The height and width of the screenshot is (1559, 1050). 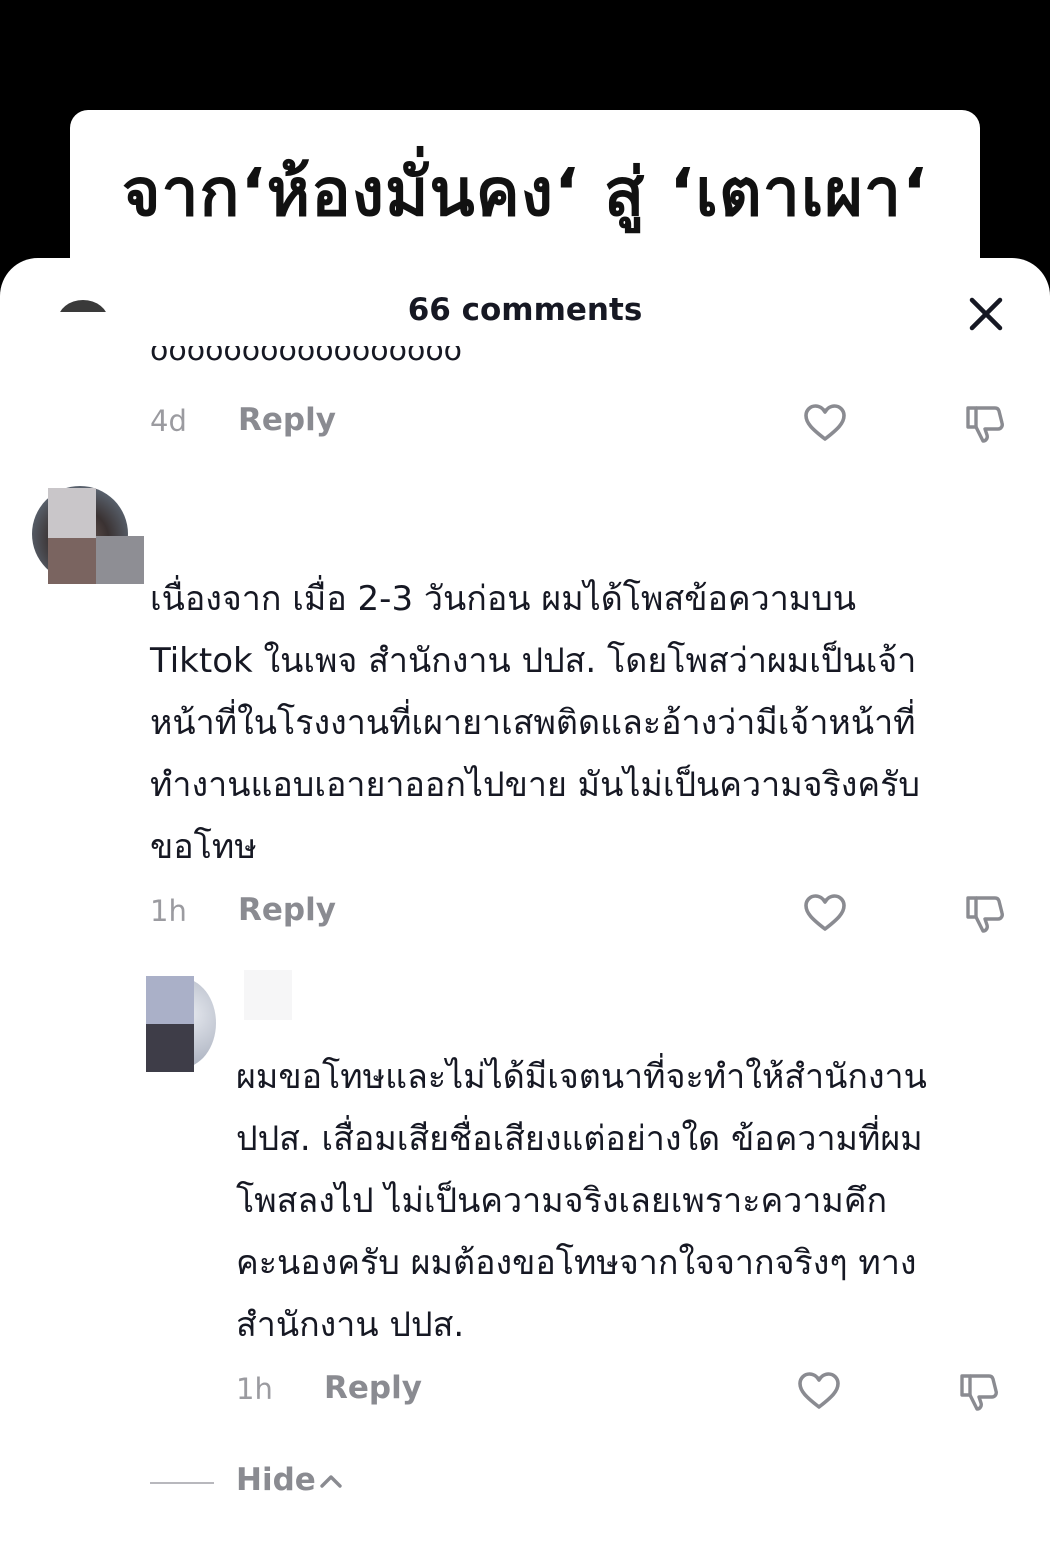 I want to click on hide-replies-label: Hide, so click(x=276, y=1480).